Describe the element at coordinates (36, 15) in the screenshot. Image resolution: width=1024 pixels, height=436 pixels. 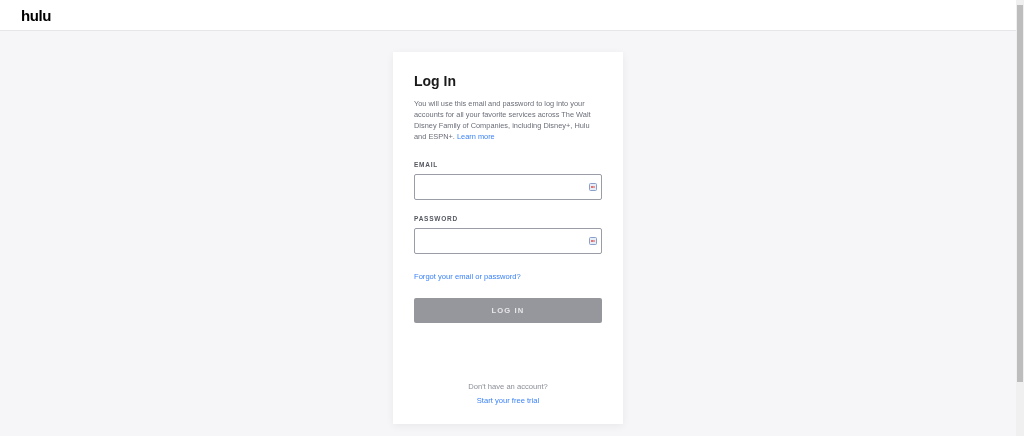
I see `hulu-logo: hulu` at that location.